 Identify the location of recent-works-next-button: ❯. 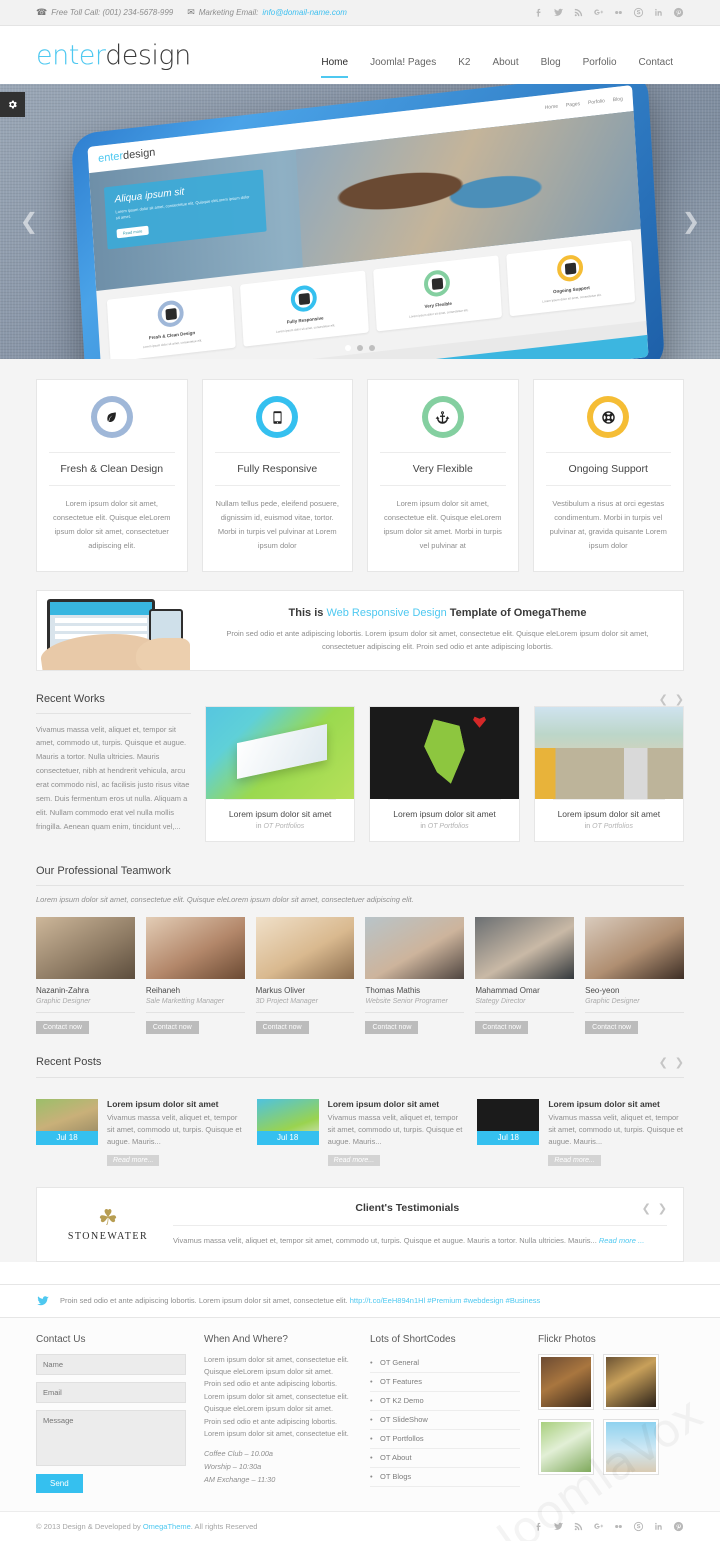
(679, 699).